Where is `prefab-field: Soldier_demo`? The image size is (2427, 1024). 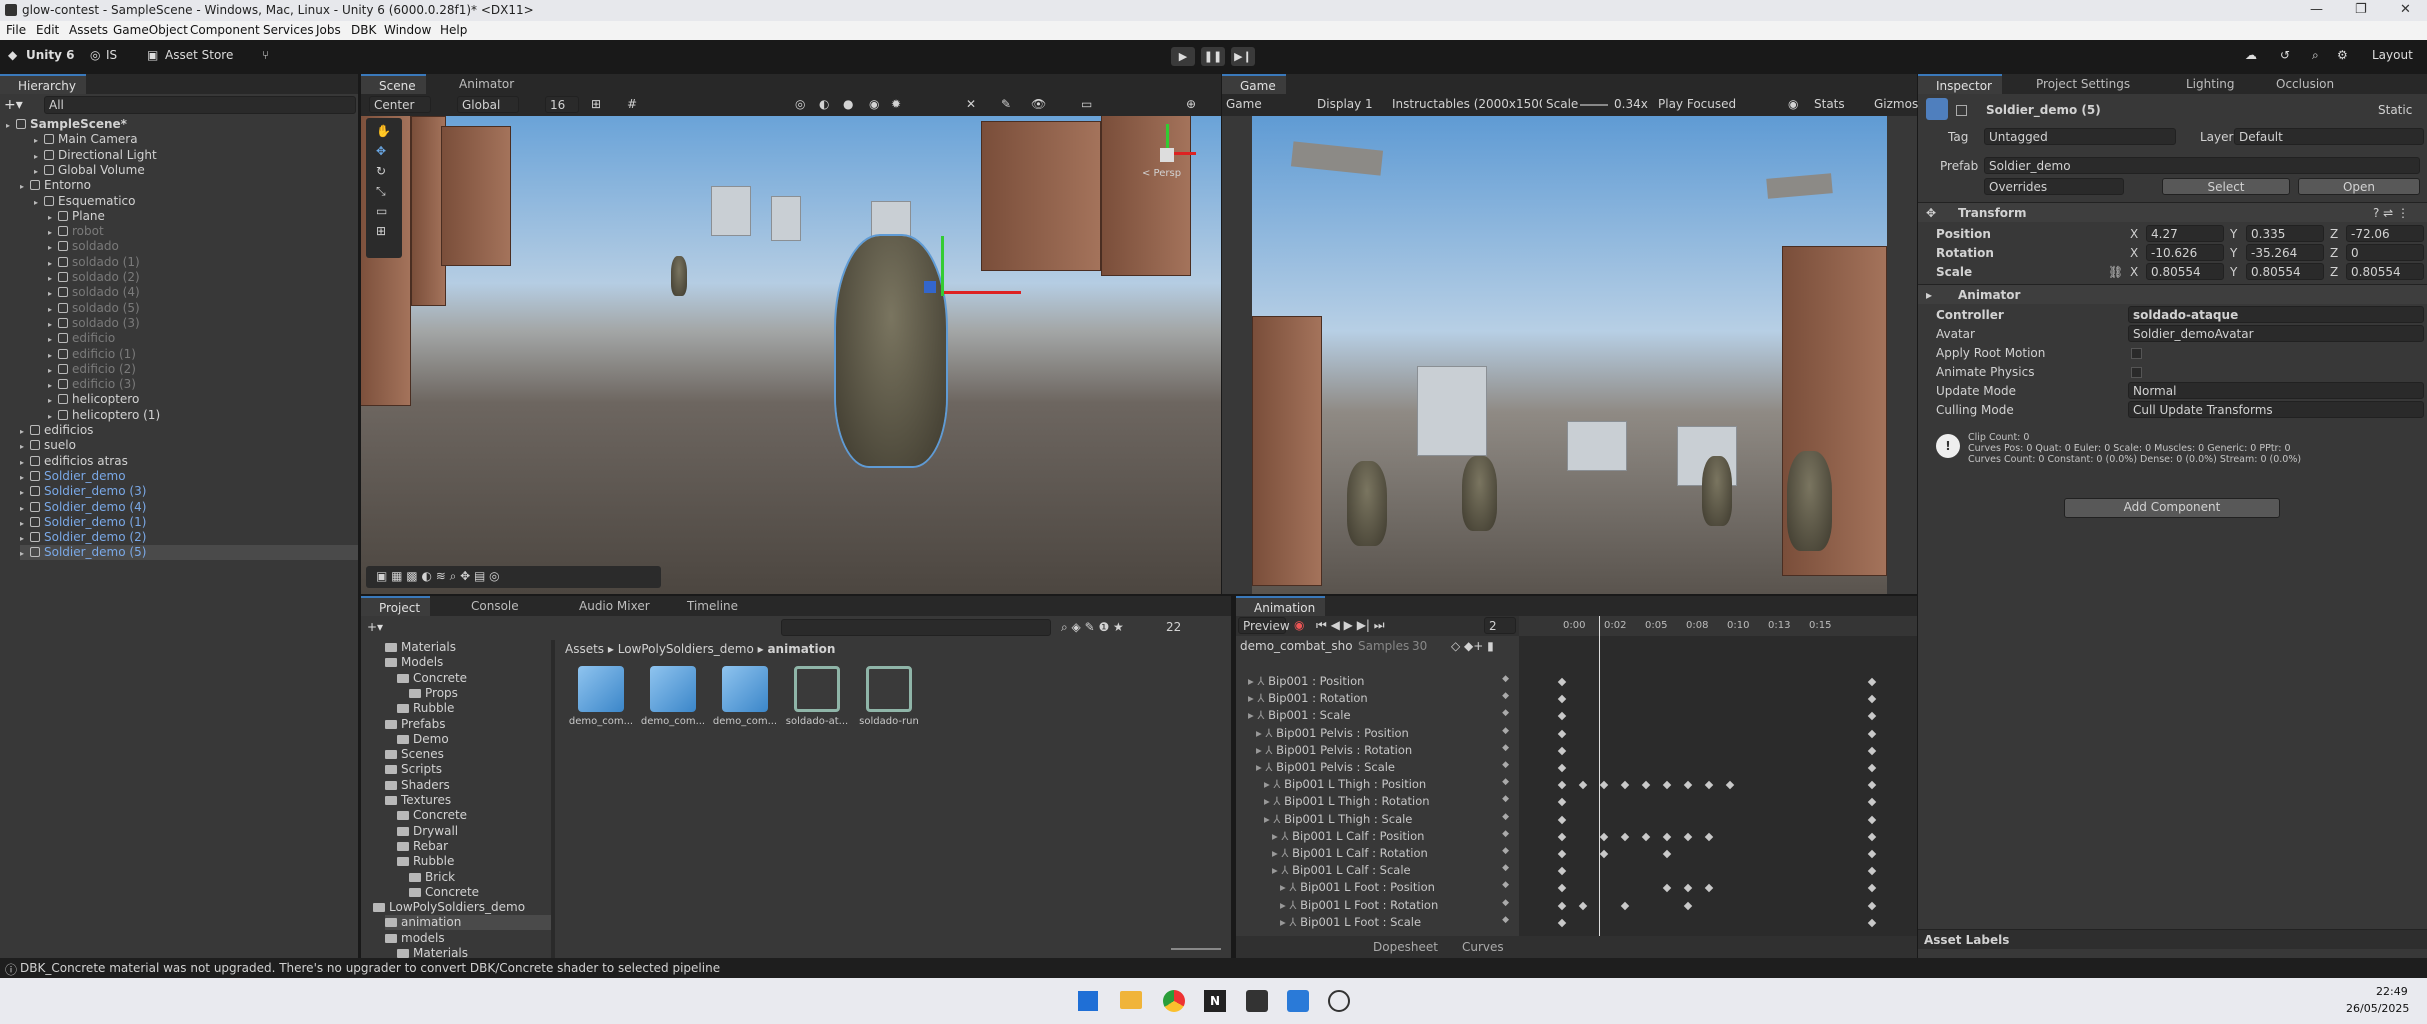 prefab-field: Soldier_demo is located at coordinates (2202, 165).